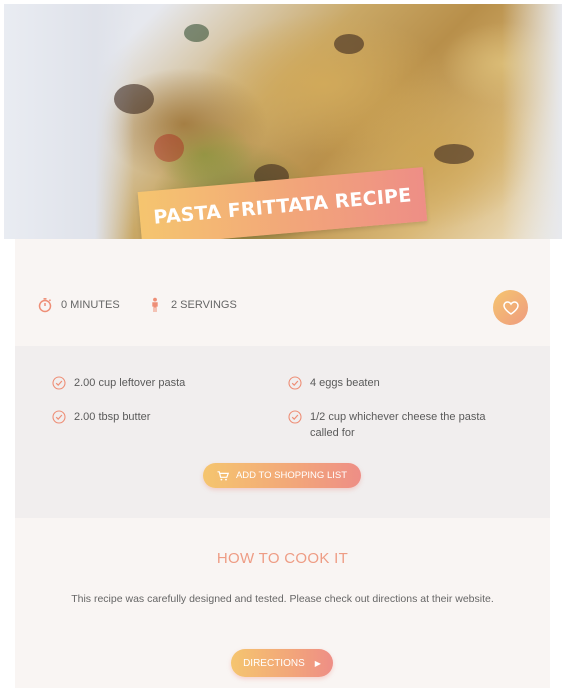  I want to click on time-info: 0 MINUTES, so click(78, 305).